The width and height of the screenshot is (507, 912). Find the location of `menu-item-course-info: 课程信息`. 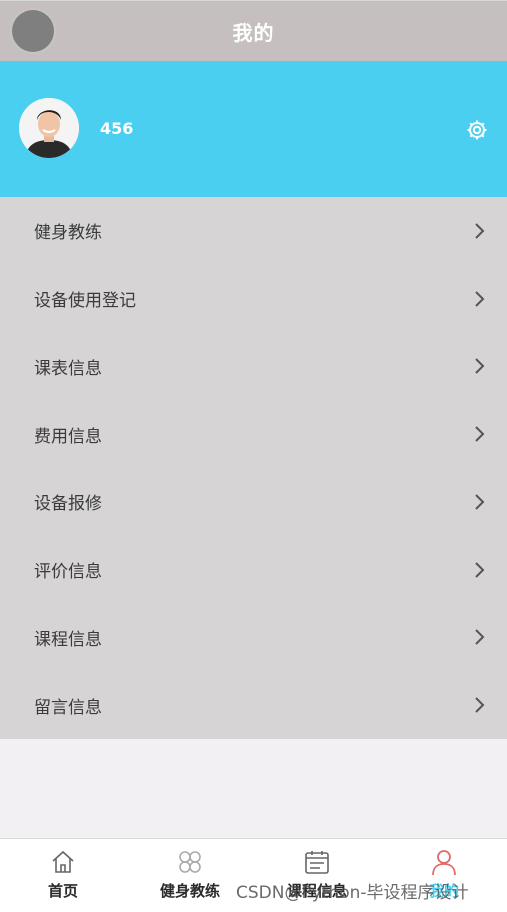

menu-item-course-info: 课程信息 is located at coordinates (253, 638).